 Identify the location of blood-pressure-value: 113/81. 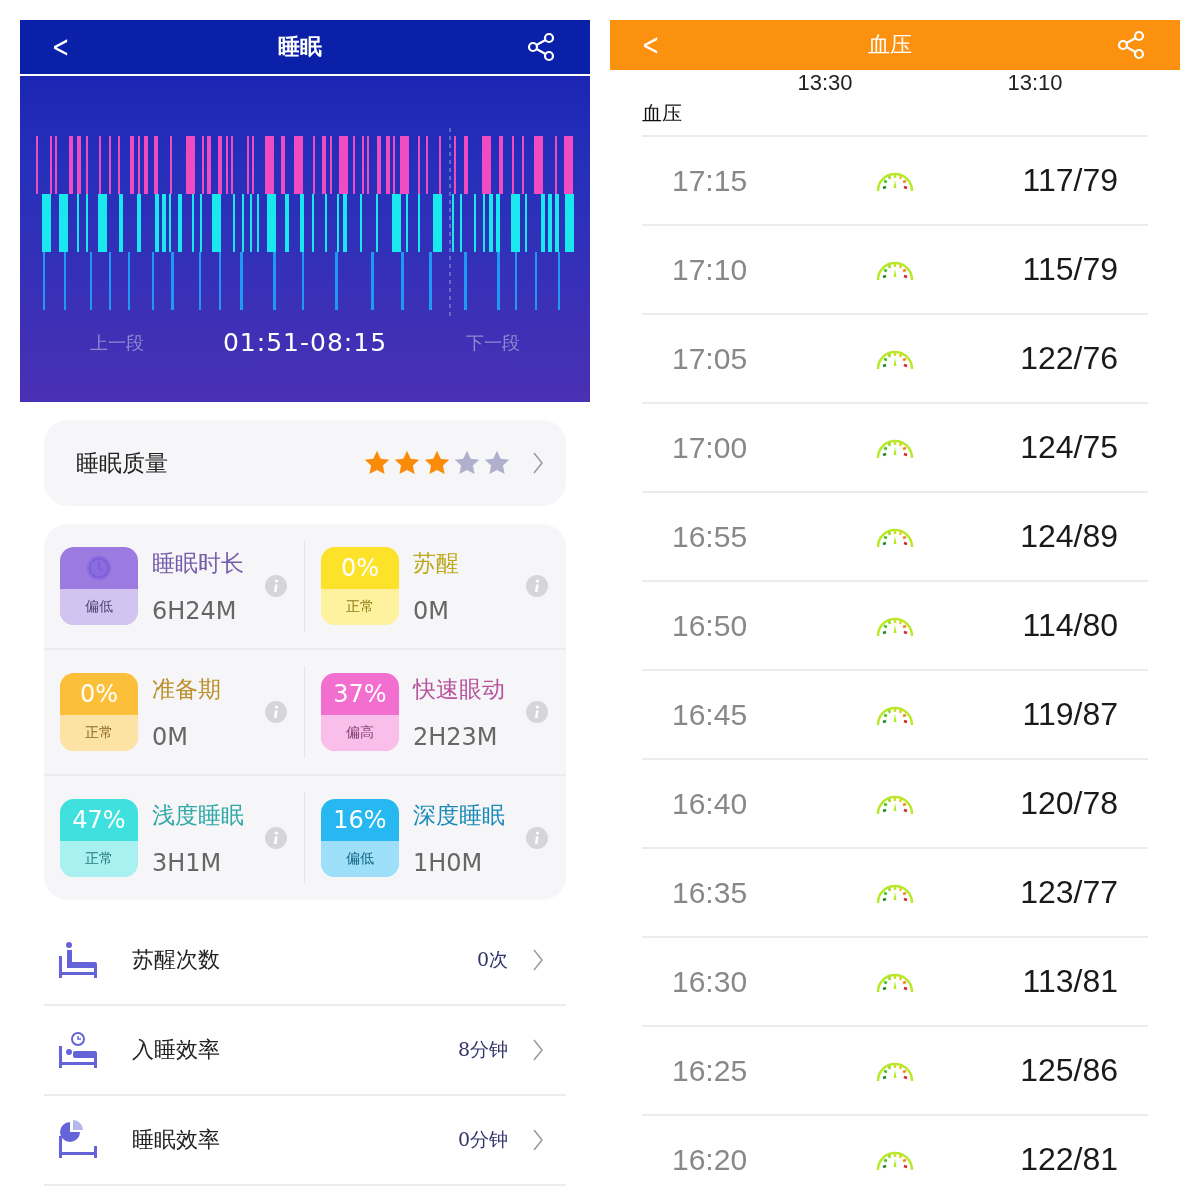
(1069, 981).